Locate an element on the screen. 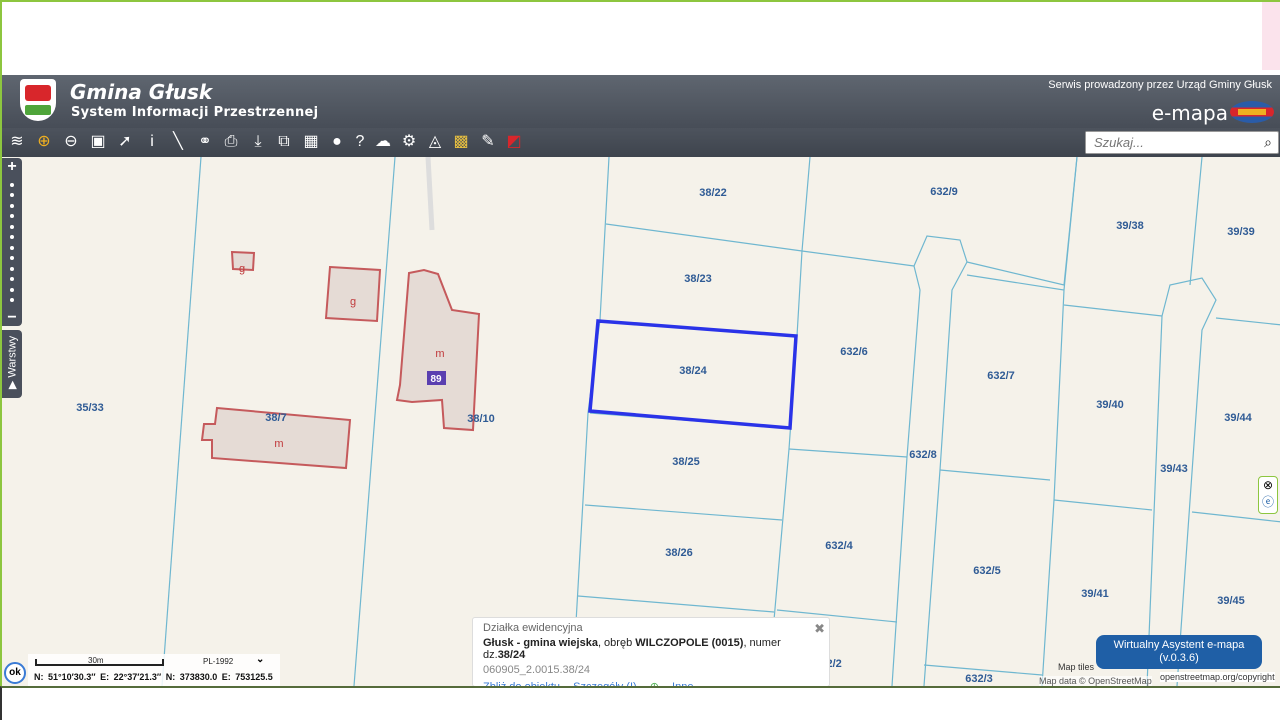 This screenshot has width=1280, height=720. search-box: ⌕ is located at coordinates (1182, 142).